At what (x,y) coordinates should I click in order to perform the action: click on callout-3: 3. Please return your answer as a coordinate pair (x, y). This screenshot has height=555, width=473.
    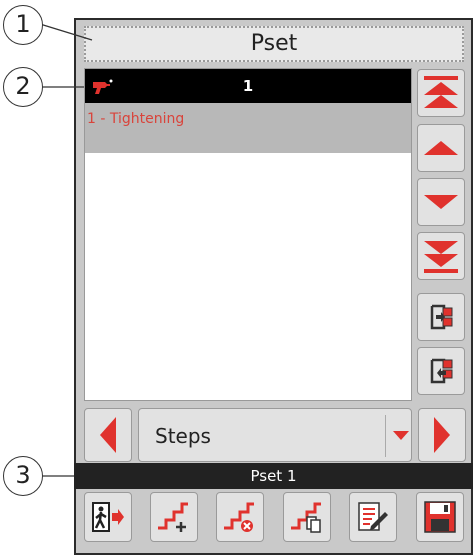
    Looking at the image, I should click on (23, 476).